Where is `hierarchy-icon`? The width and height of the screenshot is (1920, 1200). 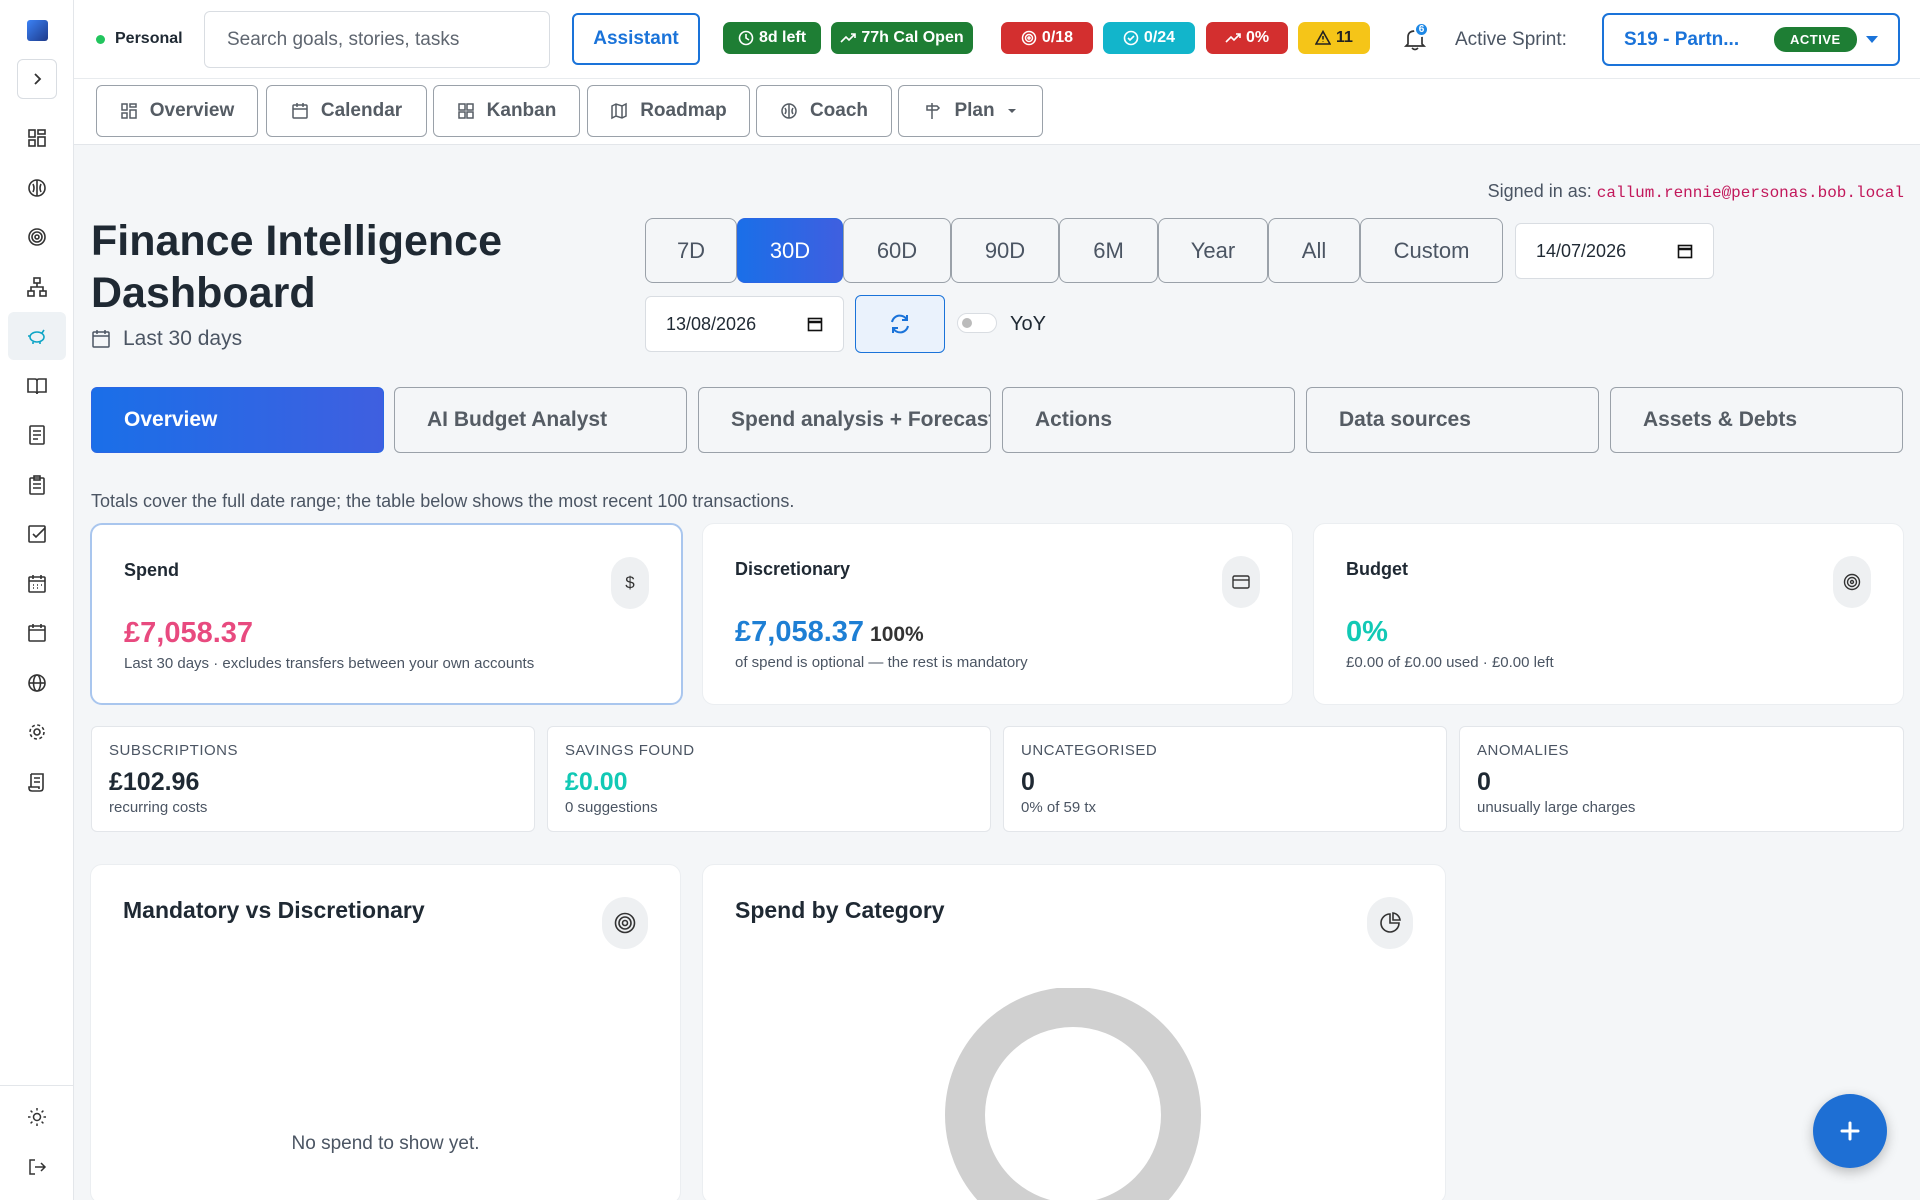 hierarchy-icon is located at coordinates (37, 286).